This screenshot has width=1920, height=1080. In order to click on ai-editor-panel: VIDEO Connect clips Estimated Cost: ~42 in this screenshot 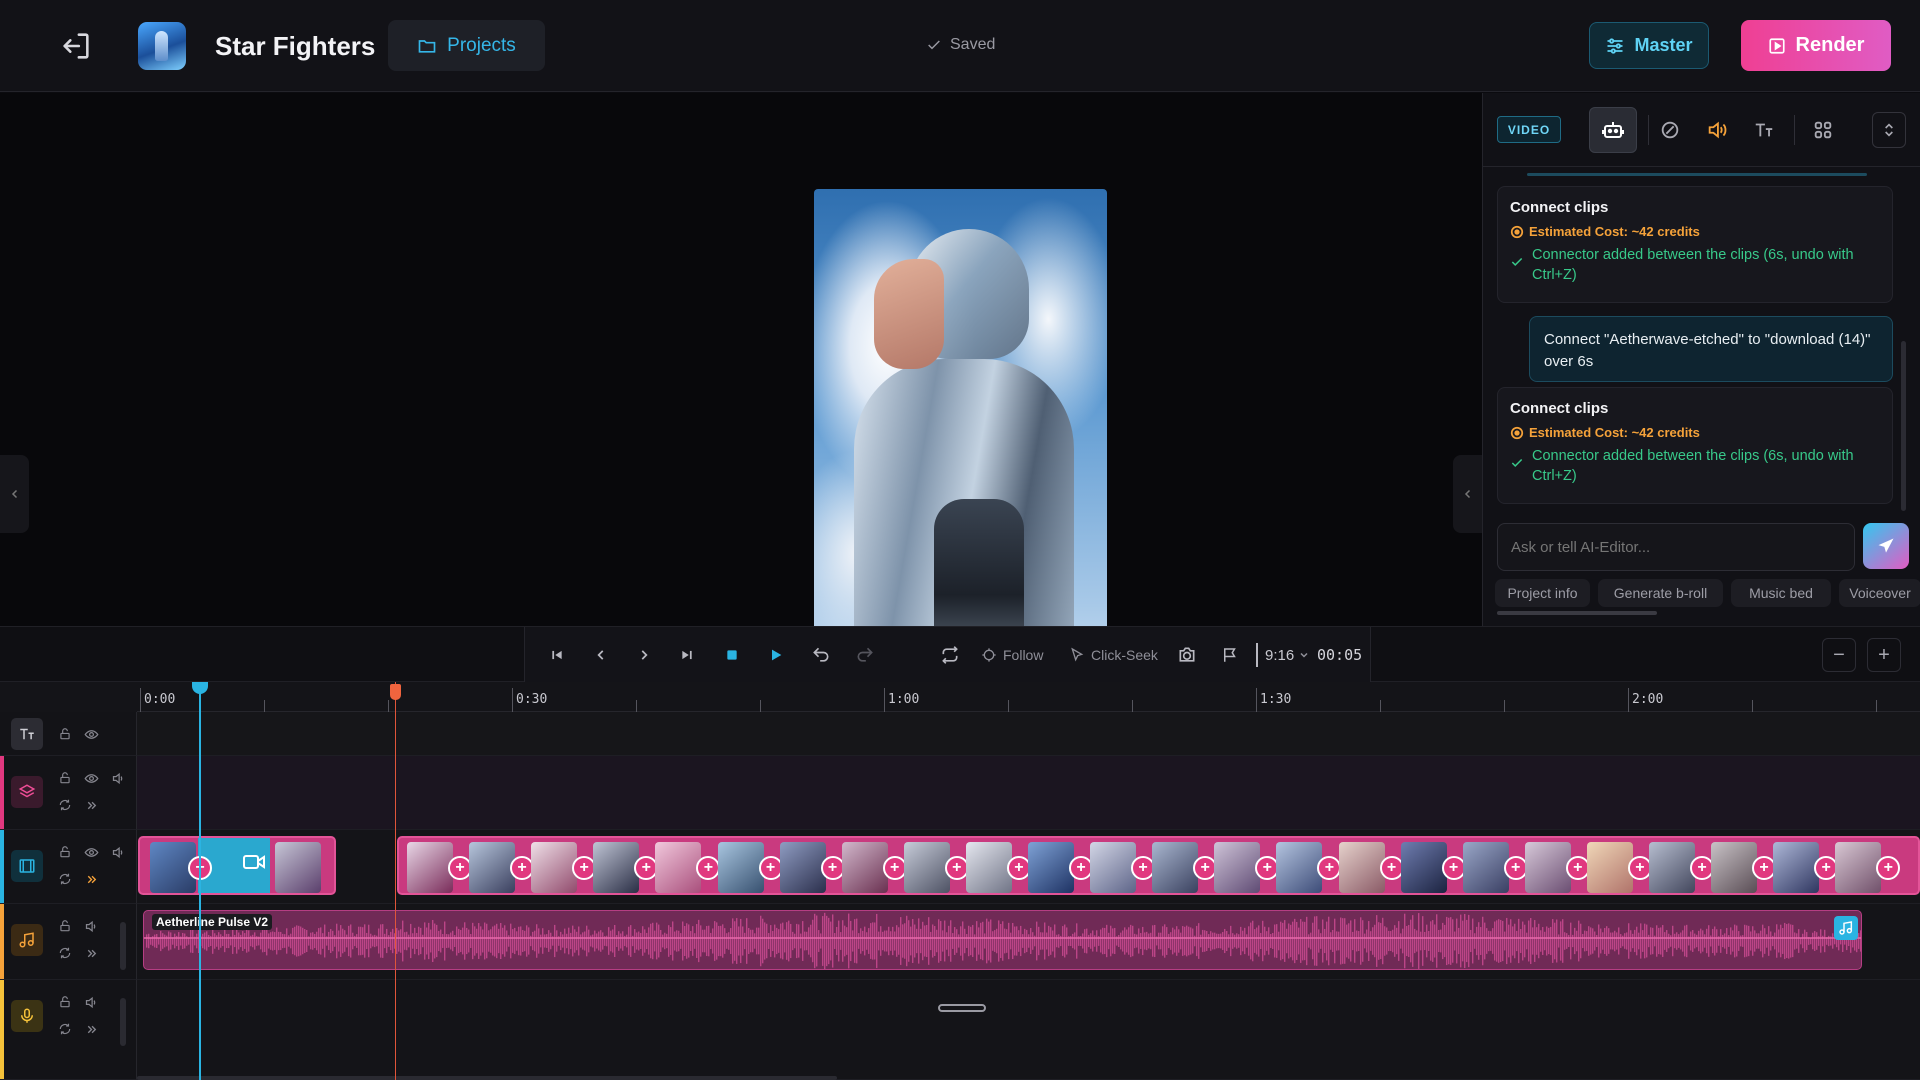, I will do `click(1701, 359)`.